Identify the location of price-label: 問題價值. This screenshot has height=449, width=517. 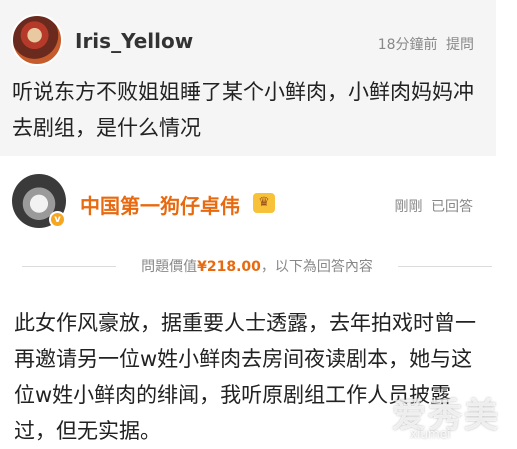
(169, 267).